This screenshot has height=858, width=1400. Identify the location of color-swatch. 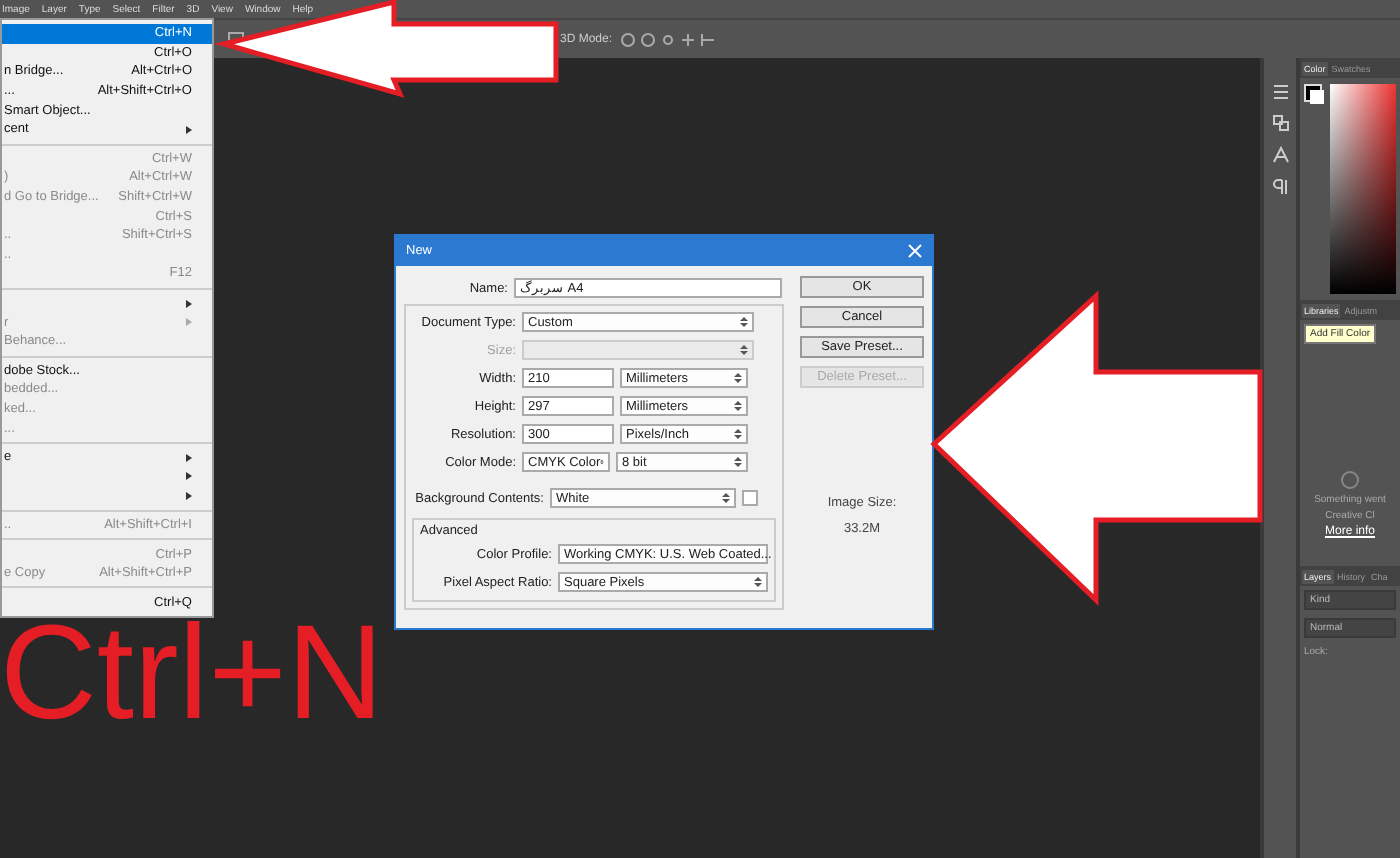
(750, 498).